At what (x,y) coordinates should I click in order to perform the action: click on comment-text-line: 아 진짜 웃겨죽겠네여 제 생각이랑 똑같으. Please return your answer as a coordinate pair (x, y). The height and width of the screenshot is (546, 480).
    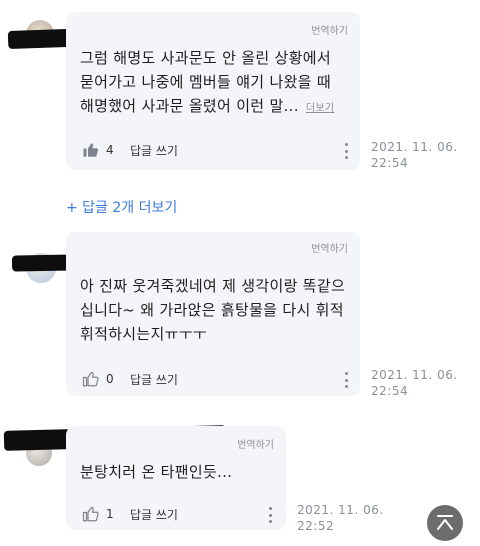
    Looking at the image, I should click on (213, 286).